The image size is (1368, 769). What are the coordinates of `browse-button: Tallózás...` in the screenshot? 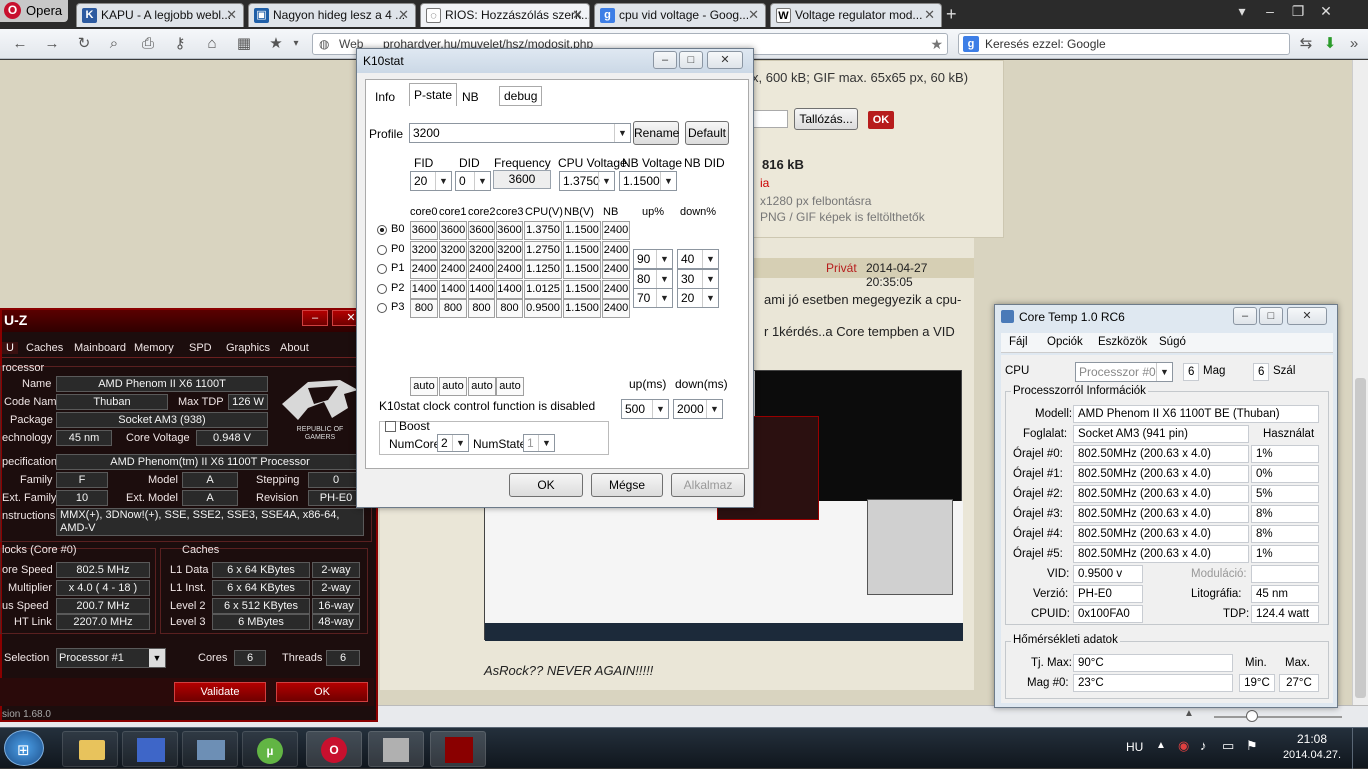 It's located at (826, 119).